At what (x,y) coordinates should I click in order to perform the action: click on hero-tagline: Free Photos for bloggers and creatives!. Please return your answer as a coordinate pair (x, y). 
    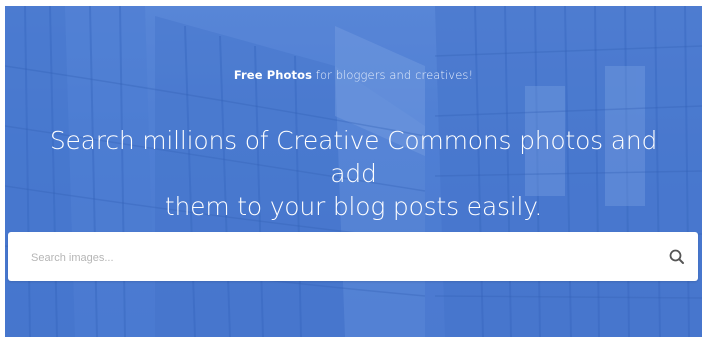
    Looking at the image, I should click on (353, 75).